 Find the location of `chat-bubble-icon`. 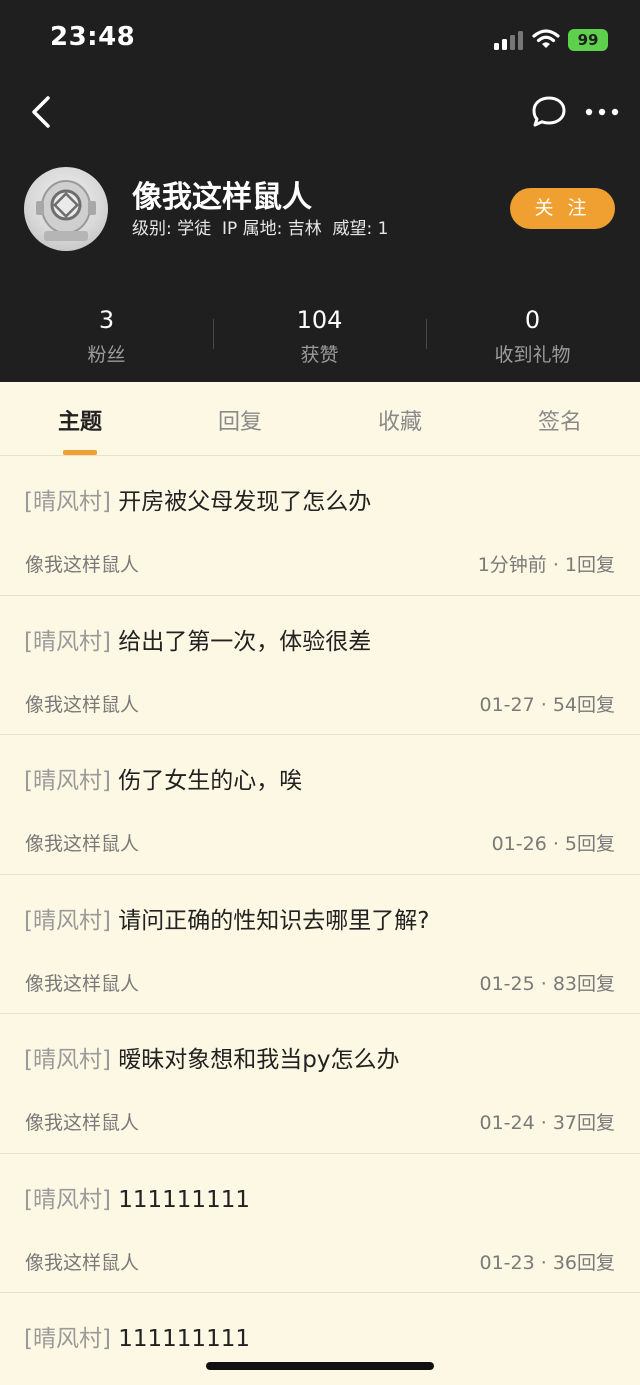

chat-bubble-icon is located at coordinates (549, 112).